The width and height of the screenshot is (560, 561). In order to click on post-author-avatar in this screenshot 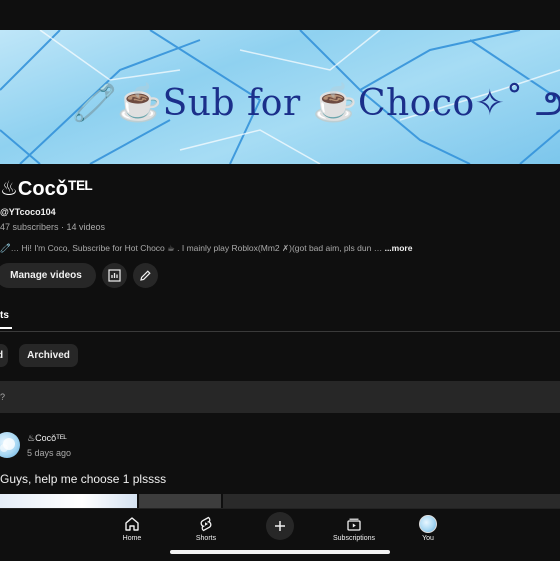, I will do `click(10, 445)`.